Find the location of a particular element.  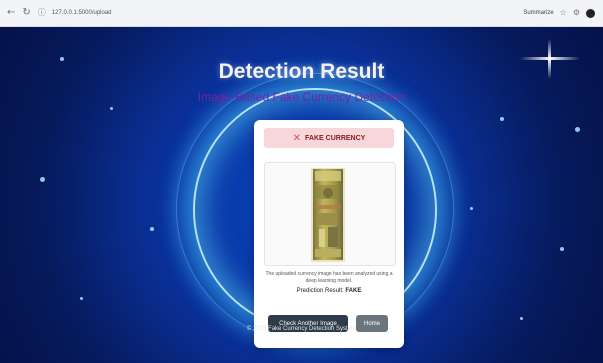

banknote-image is located at coordinates (328, 215).